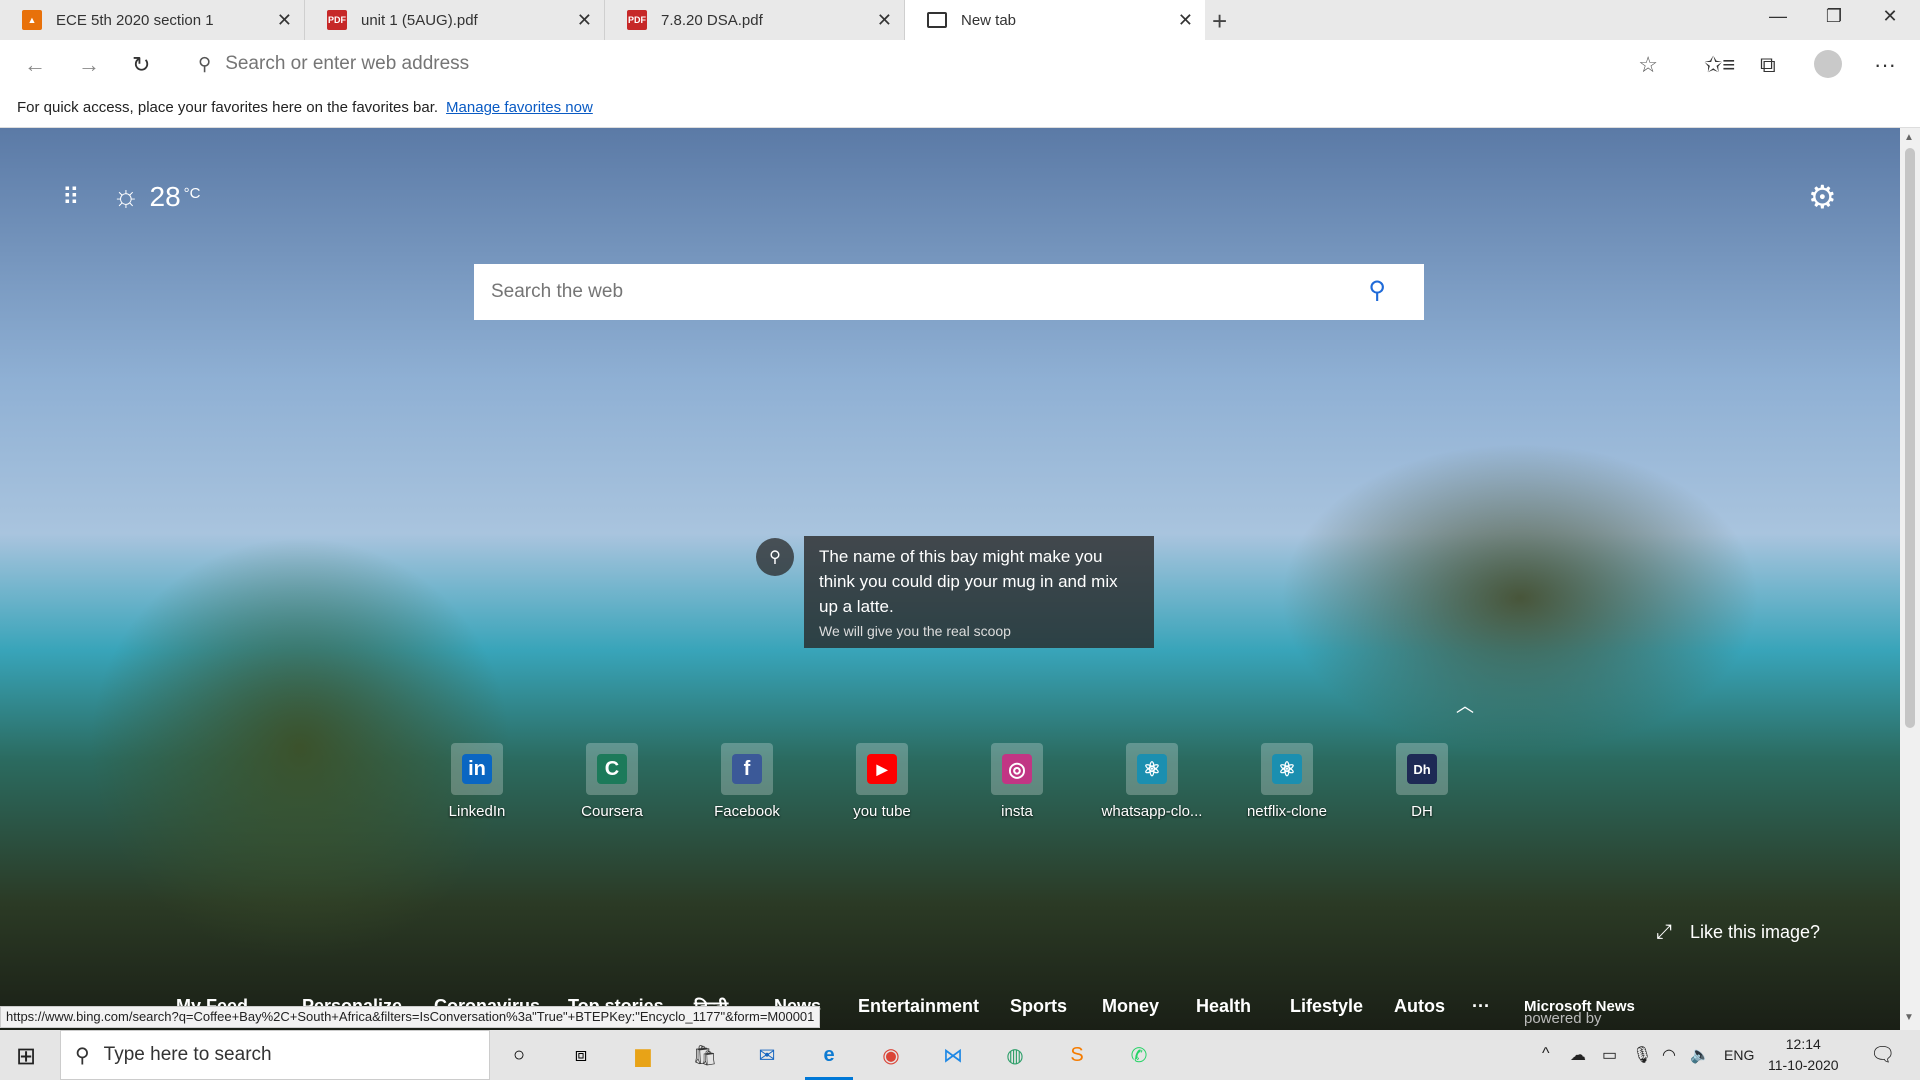 The height and width of the screenshot is (1080, 1920). Describe the element at coordinates (1778, 16) in the screenshot. I see `minimize-button: —` at that location.